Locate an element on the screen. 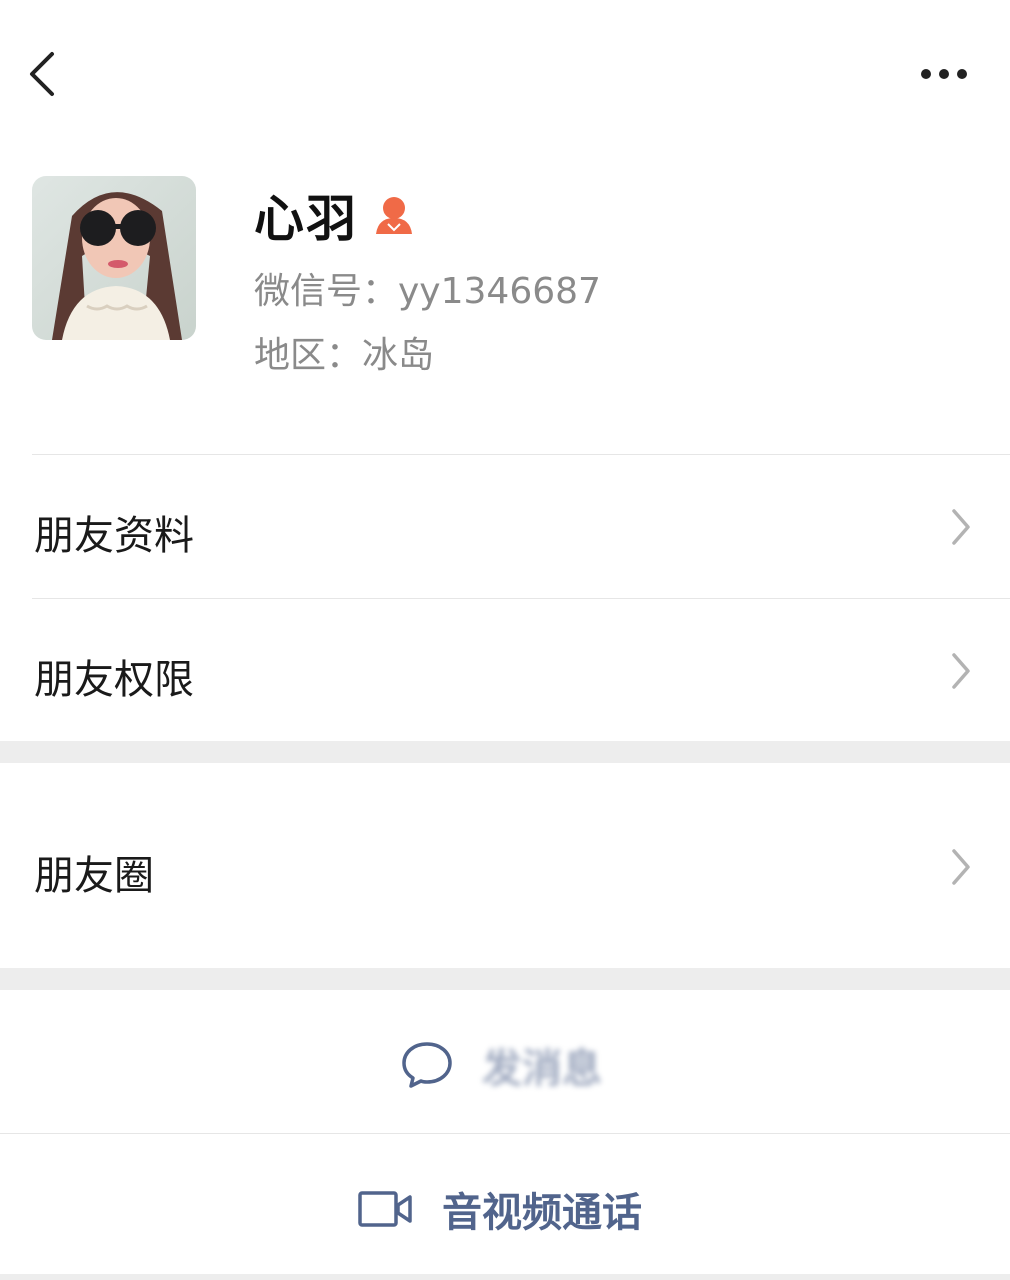 Image resolution: width=1010 pixels, height=1280 pixels. bottom-edge is located at coordinates (505, 1277).